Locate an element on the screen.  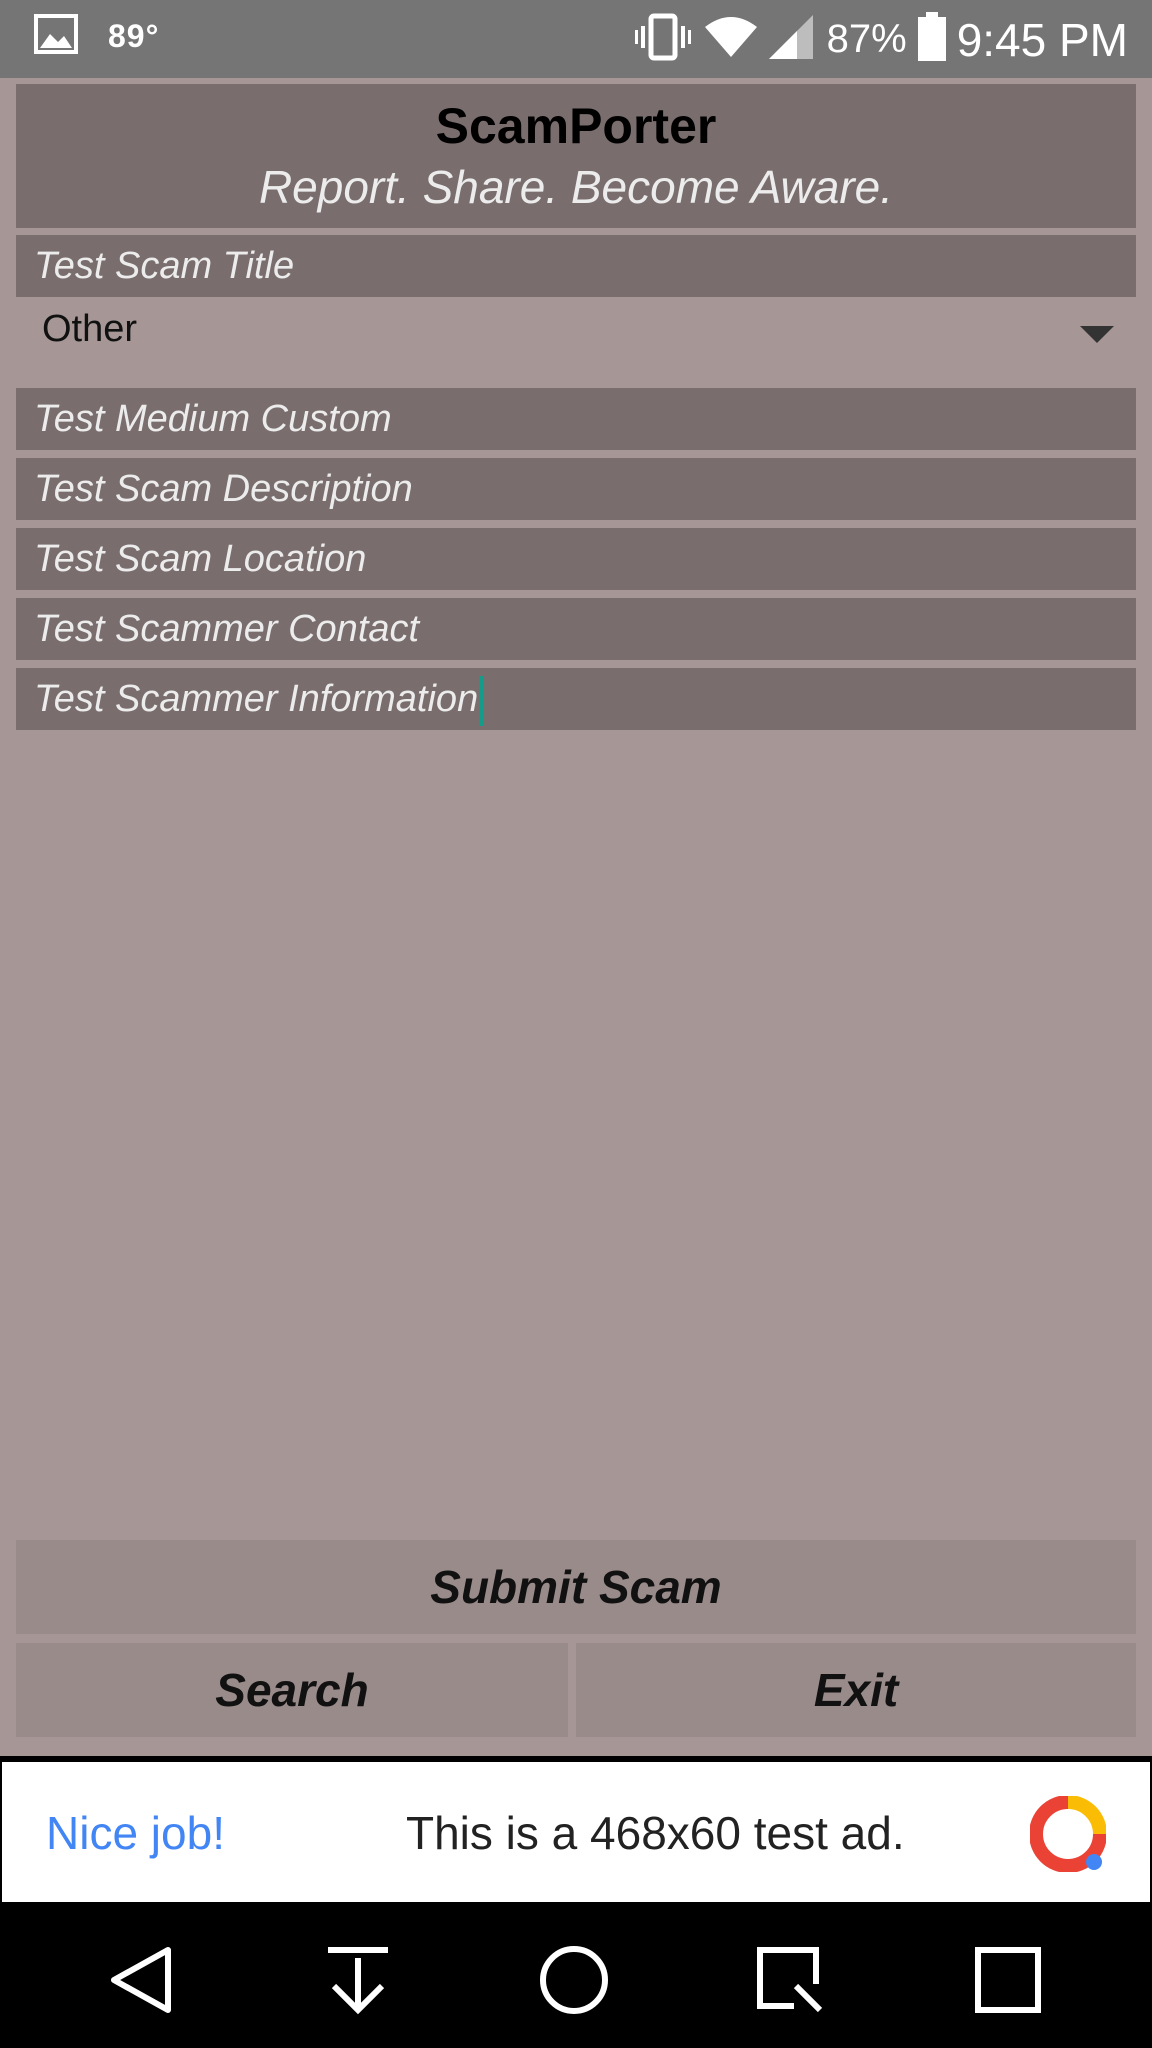
temperature: 89° is located at coordinates (134, 36).